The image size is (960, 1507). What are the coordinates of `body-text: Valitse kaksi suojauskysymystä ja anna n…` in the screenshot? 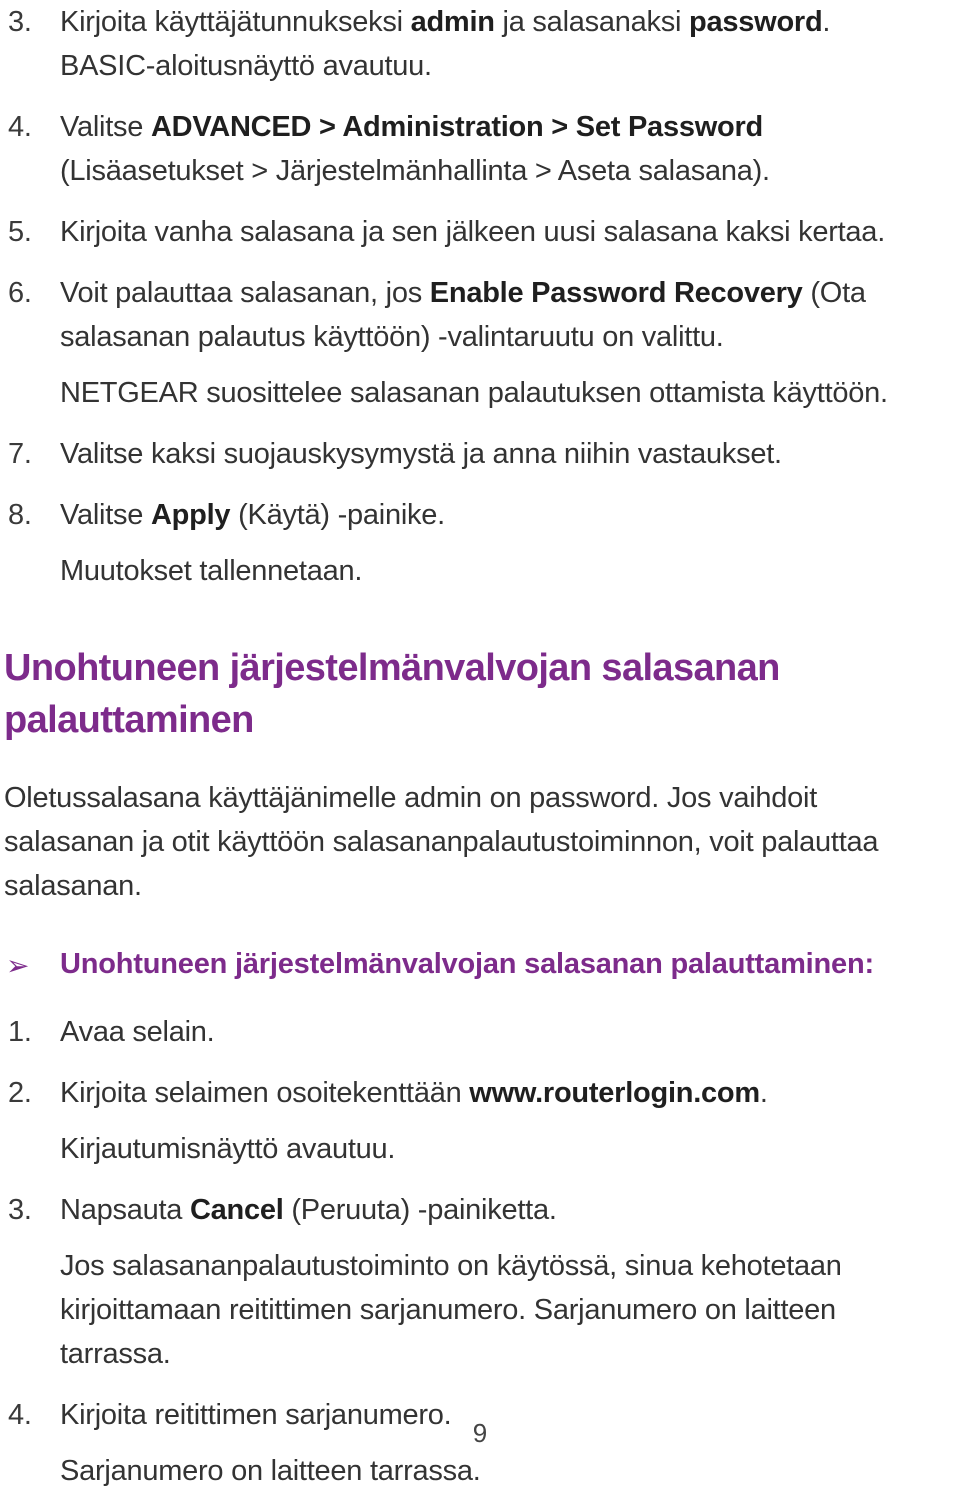 It's located at (421, 454).